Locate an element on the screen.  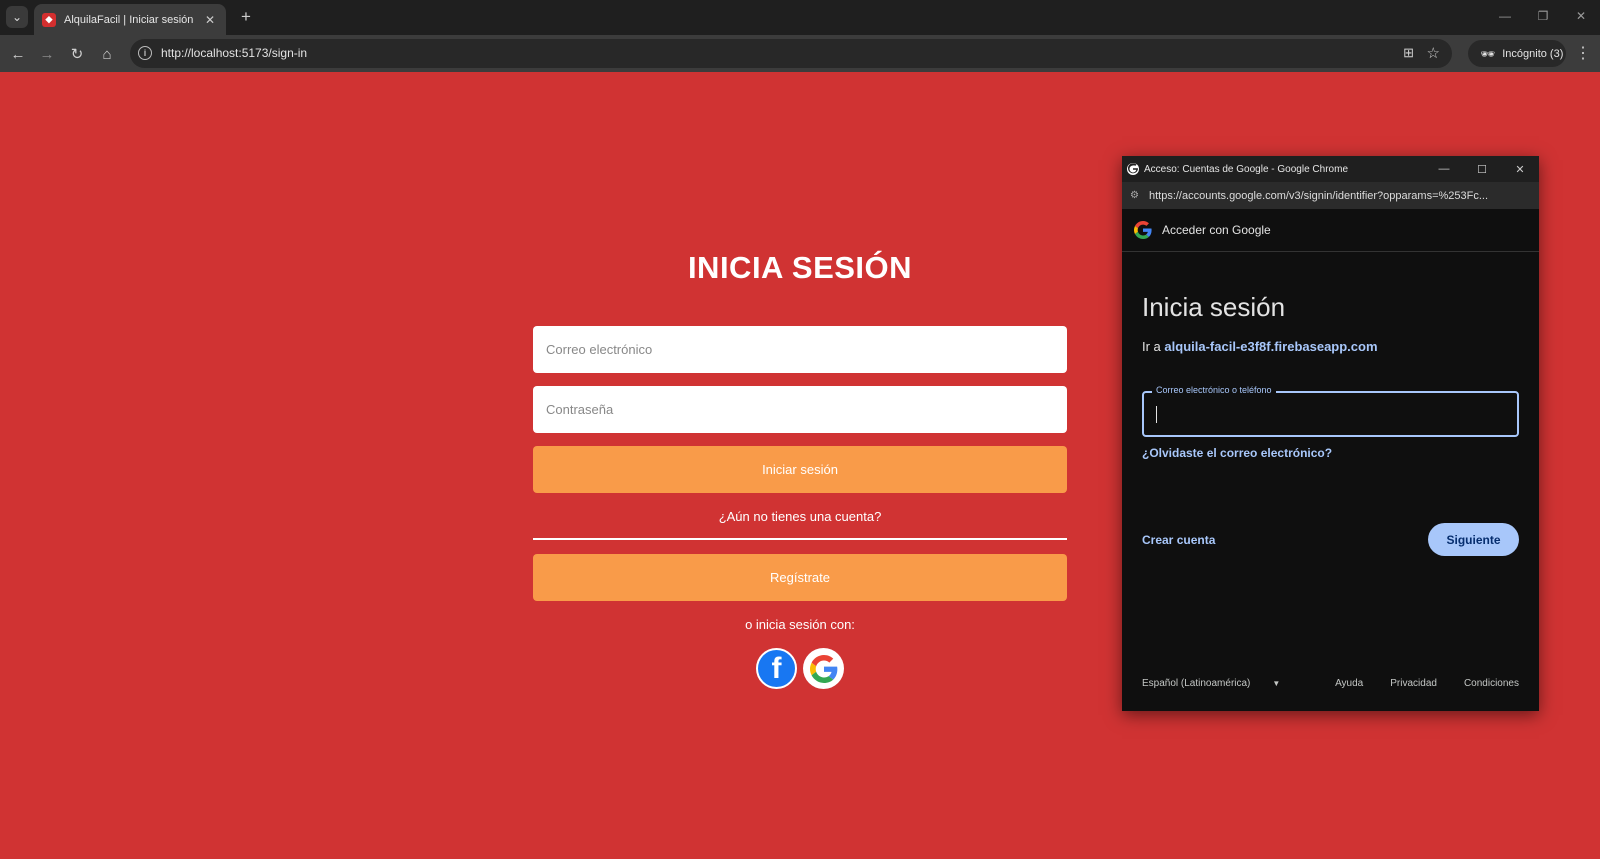
address-url: http://localhost:5173/sign-in is located at coordinates (234, 53).